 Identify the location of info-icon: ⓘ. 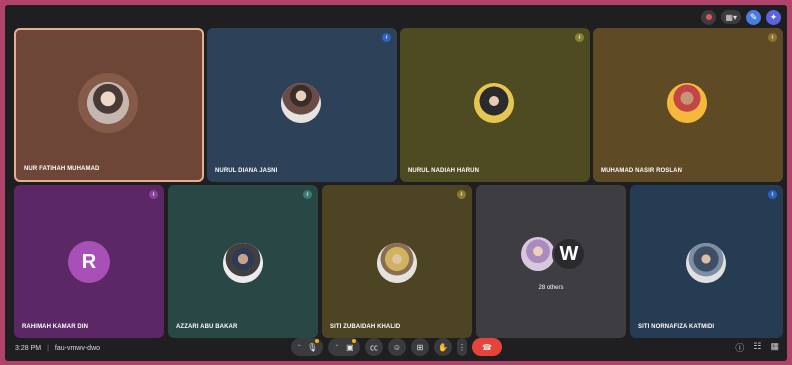
(739, 347).